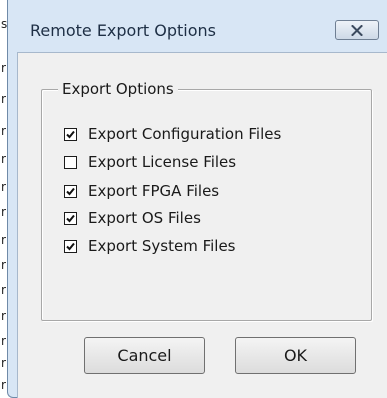 This screenshot has width=387, height=398. Describe the element at coordinates (162, 162) in the screenshot. I see `checkbox-label: Export License Files` at that location.